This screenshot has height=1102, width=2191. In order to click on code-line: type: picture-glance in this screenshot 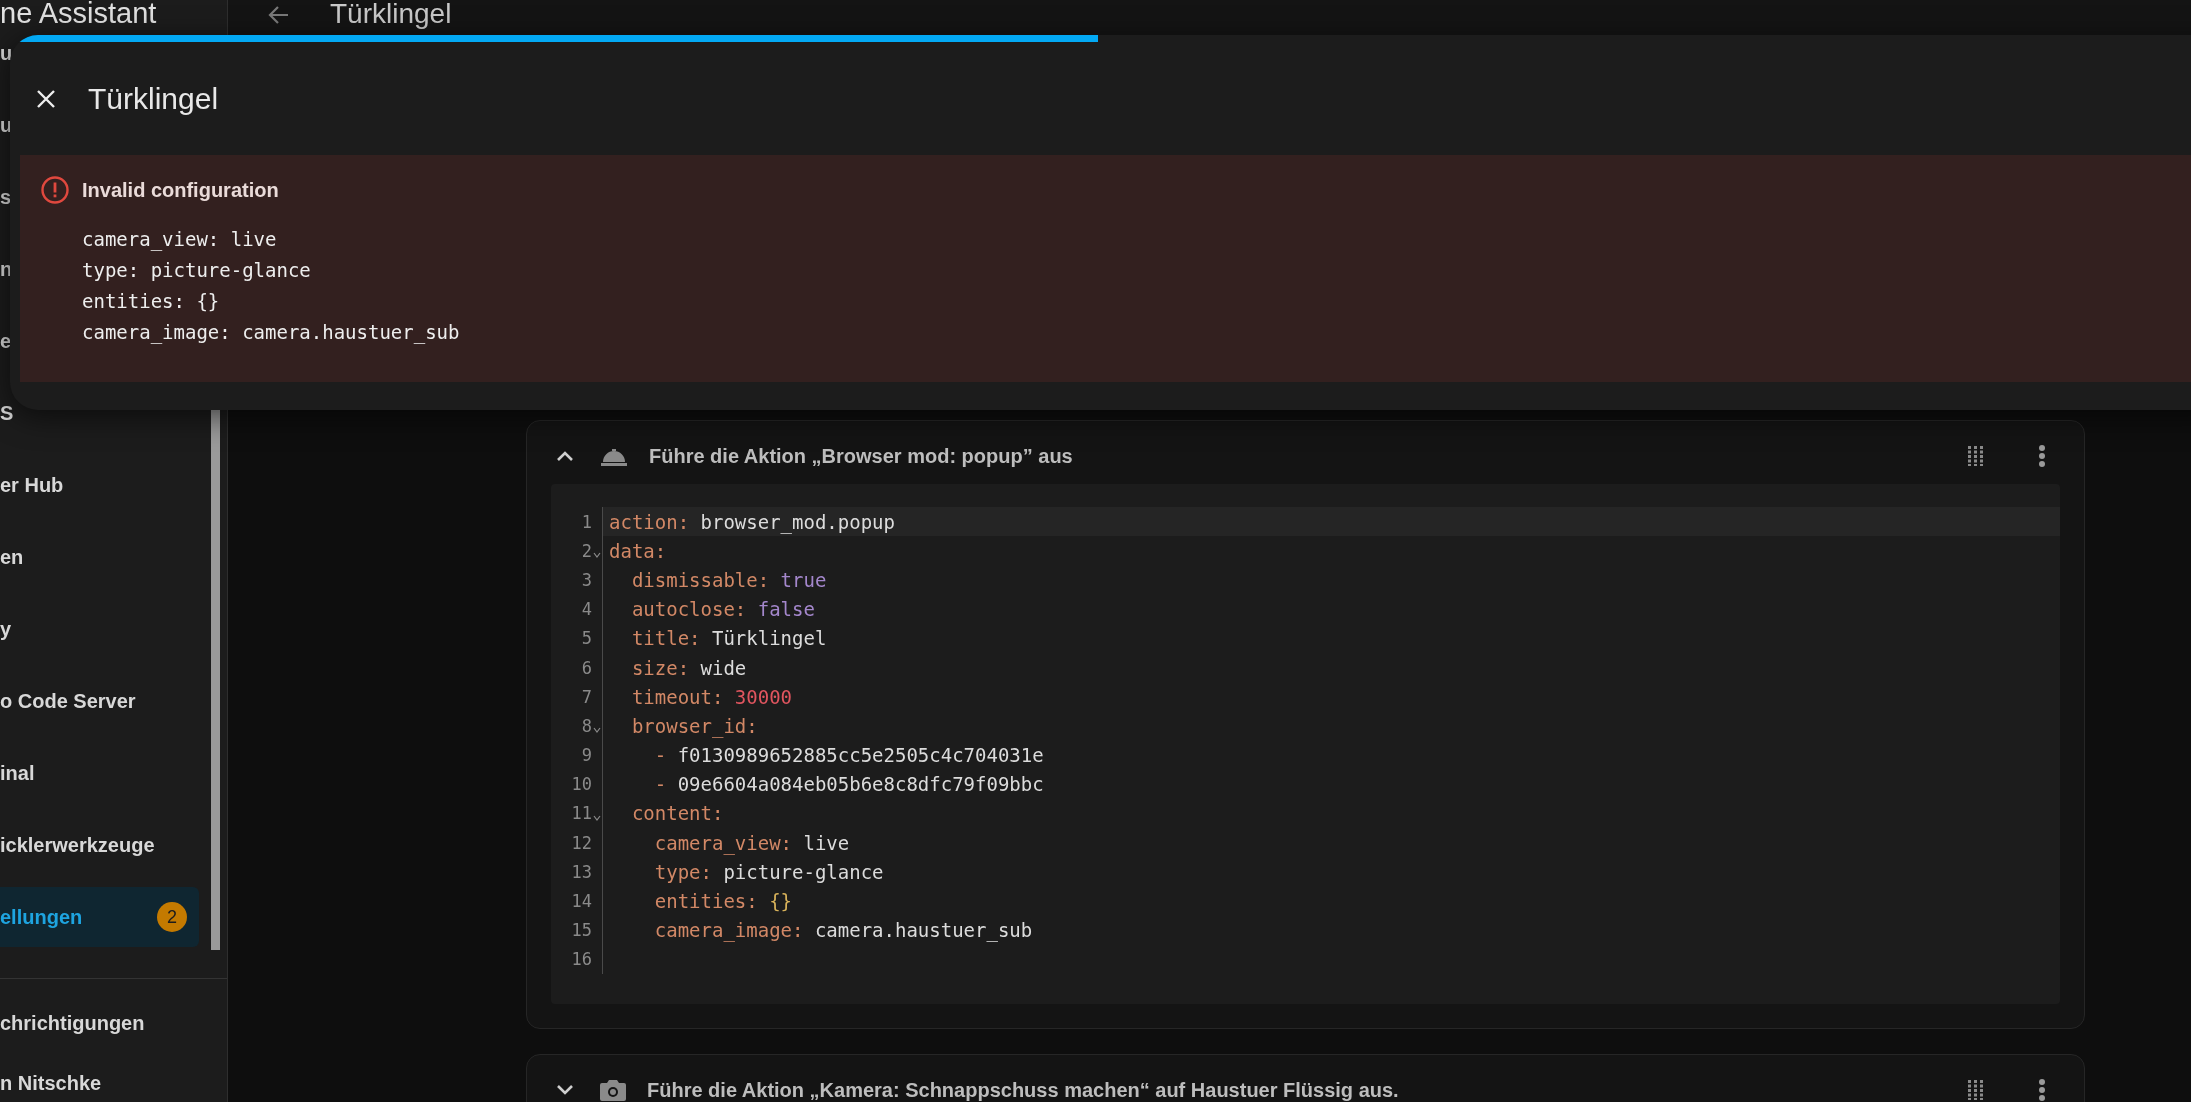, I will do `click(768, 871)`.